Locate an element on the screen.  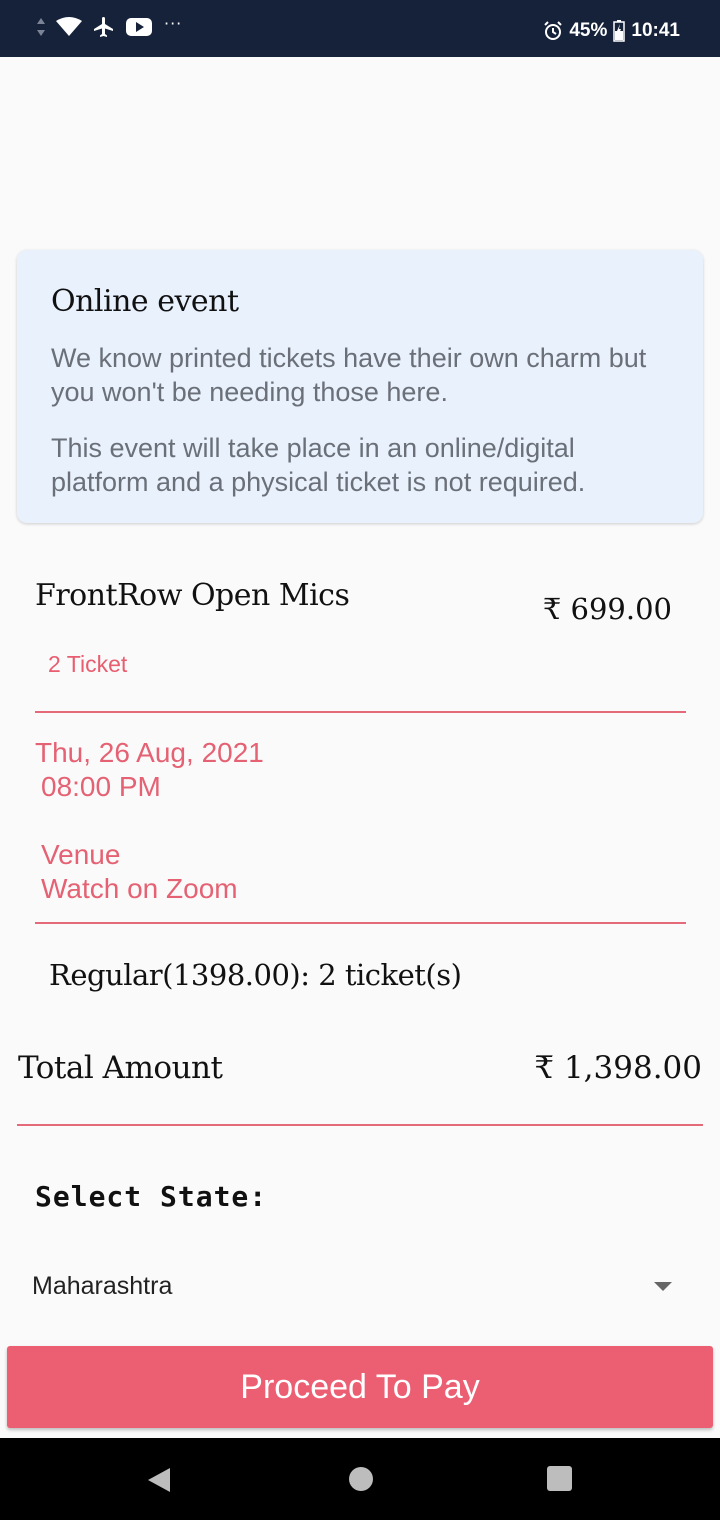
state-selected-value: Maharashtra is located at coordinates (102, 1285).